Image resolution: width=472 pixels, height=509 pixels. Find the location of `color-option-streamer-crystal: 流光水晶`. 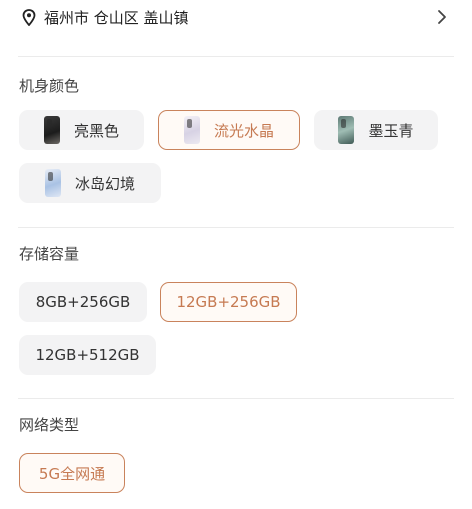

color-option-streamer-crystal: 流光水晶 is located at coordinates (229, 130).